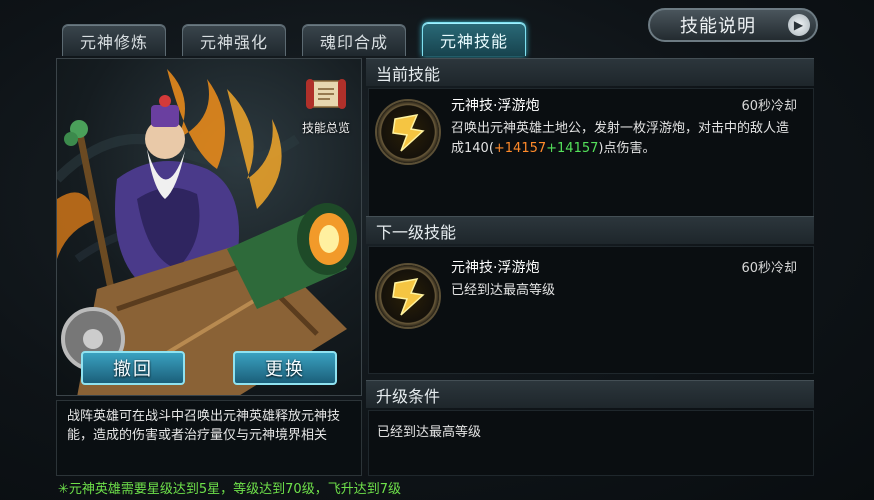  What do you see at coordinates (325, 128) in the screenshot?
I see `skill-overview-label: 技能总览` at bounding box center [325, 128].